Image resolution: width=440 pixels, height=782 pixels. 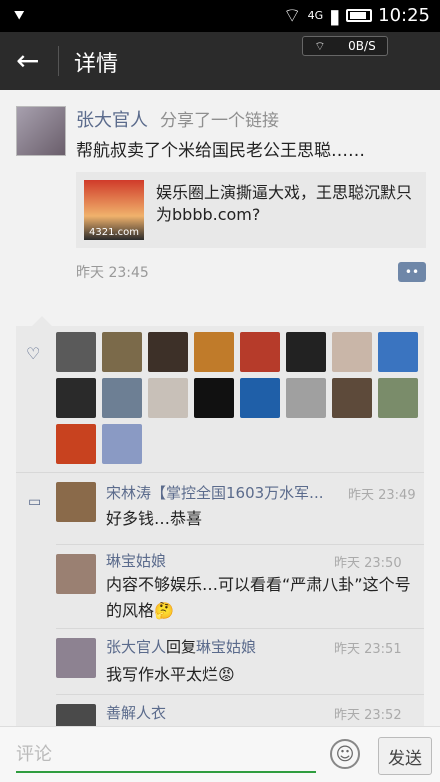 What do you see at coordinates (345, 46) in the screenshot?
I see `net-speed-badge: ⌔ 0B/S` at bounding box center [345, 46].